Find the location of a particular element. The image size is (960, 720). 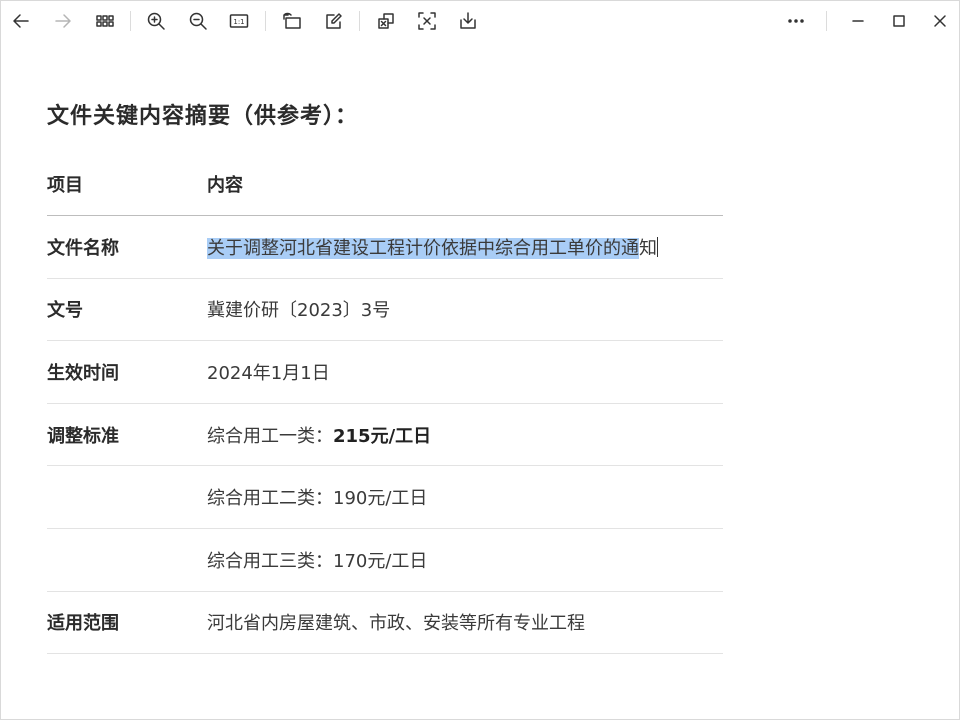

table-row: 适用范围 河北省内房屋建筑、市政、安装等所有专业工程 is located at coordinates (385, 623).